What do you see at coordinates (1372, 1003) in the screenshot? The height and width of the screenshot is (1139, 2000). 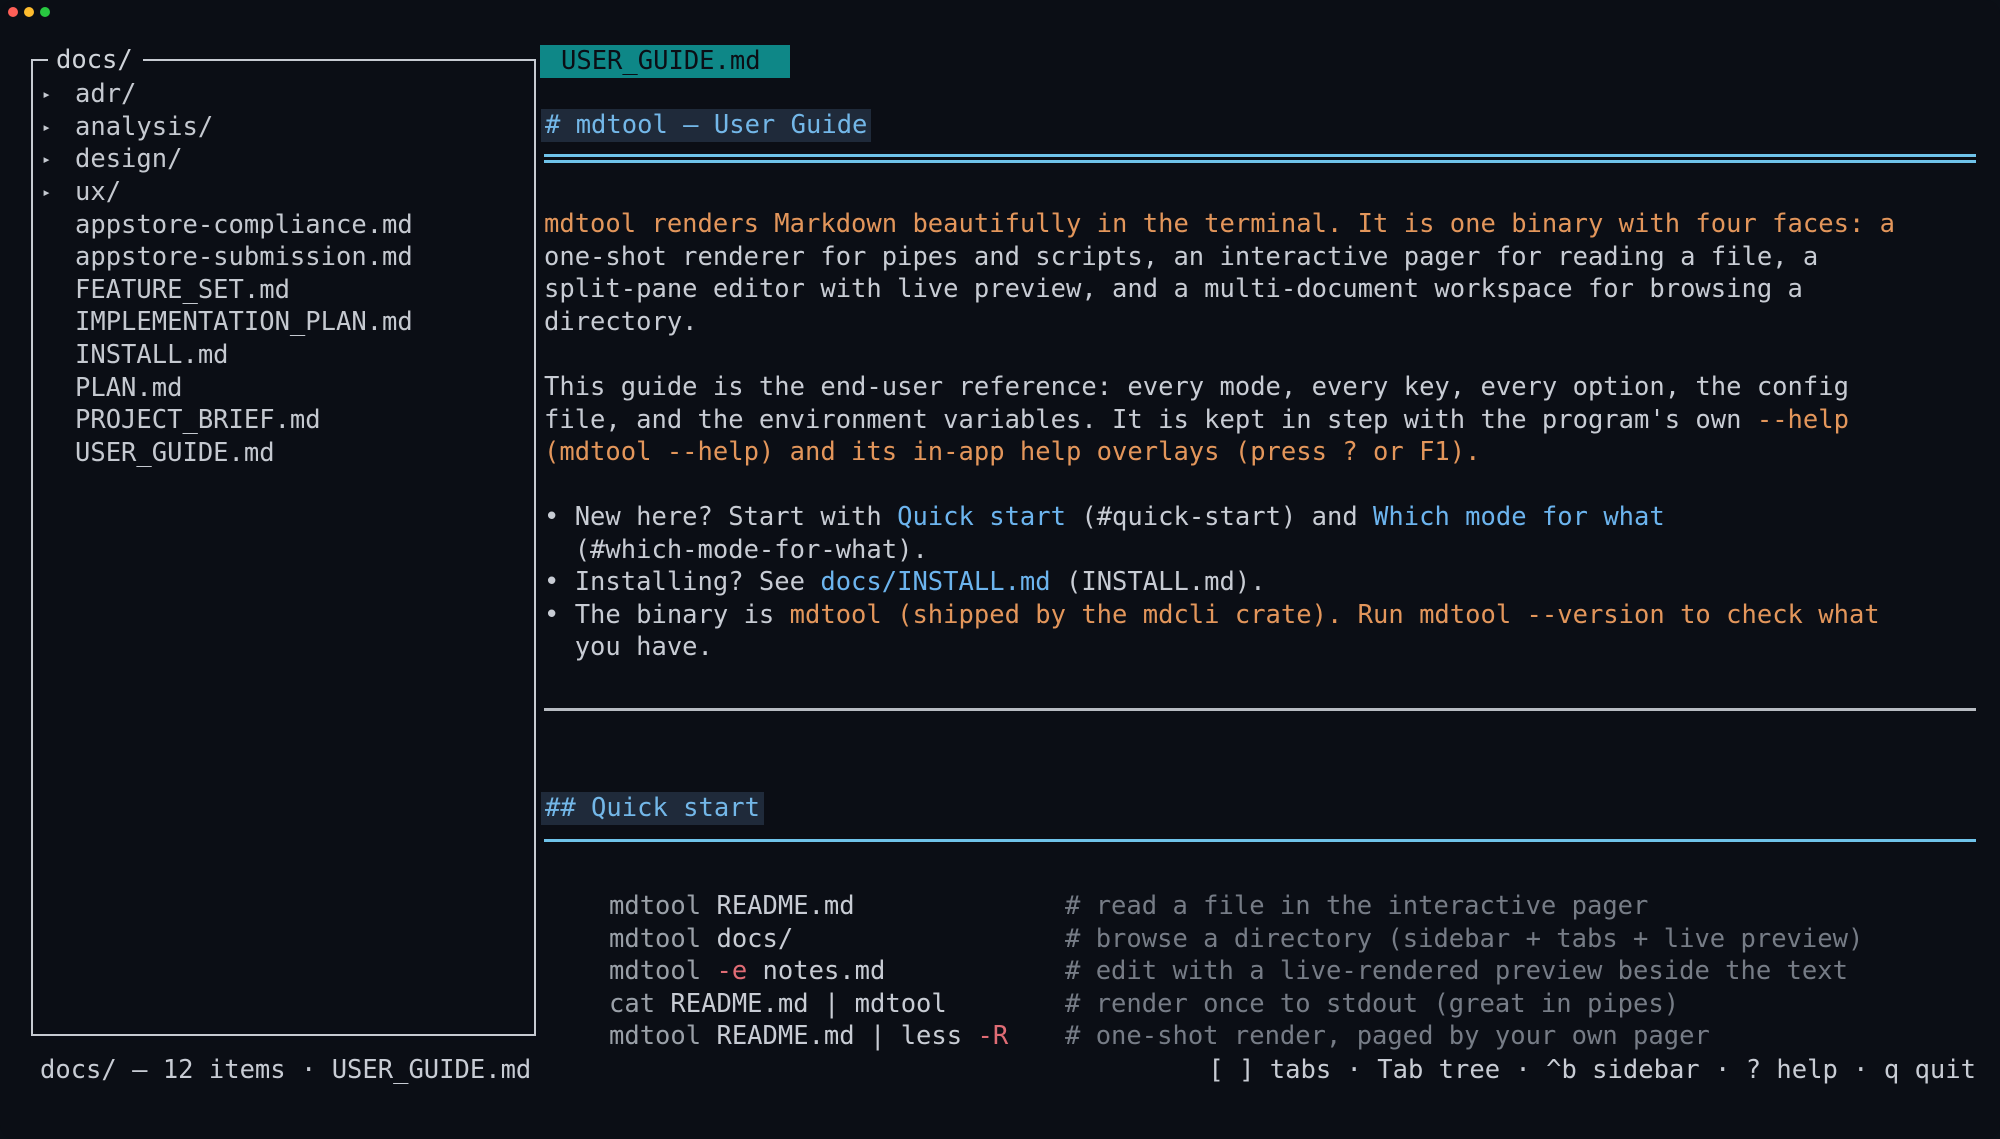 I see `code-comment: # render once to stdout (great in pipes)` at bounding box center [1372, 1003].